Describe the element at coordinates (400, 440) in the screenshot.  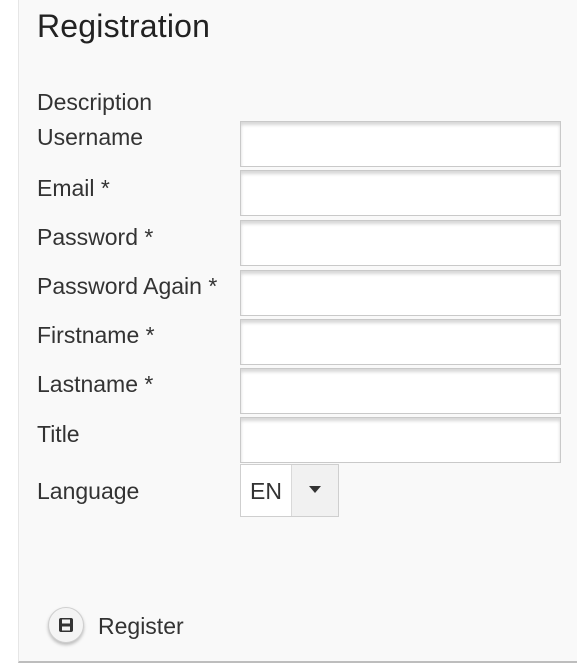
I see `title-input` at that location.